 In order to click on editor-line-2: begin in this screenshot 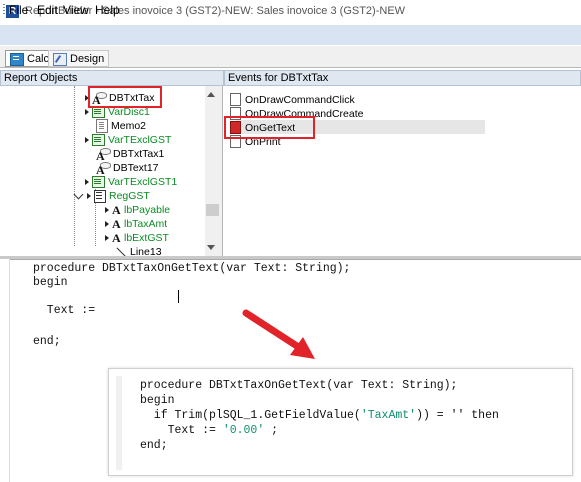, I will do `click(50, 282)`.